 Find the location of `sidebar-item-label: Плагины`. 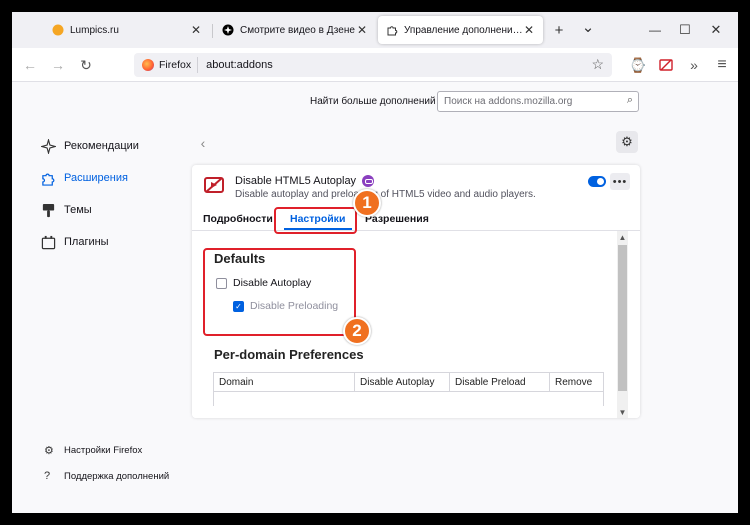

sidebar-item-label: Плагины is located at coordinates (86, 242).